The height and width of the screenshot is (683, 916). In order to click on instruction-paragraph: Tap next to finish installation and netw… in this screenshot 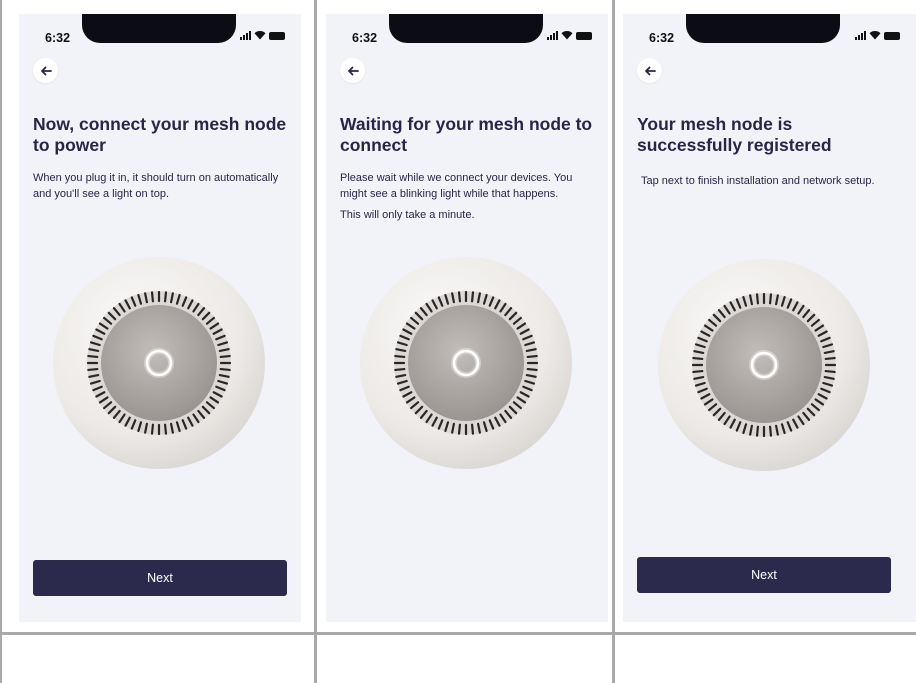, I will do `click(758, 181)`.